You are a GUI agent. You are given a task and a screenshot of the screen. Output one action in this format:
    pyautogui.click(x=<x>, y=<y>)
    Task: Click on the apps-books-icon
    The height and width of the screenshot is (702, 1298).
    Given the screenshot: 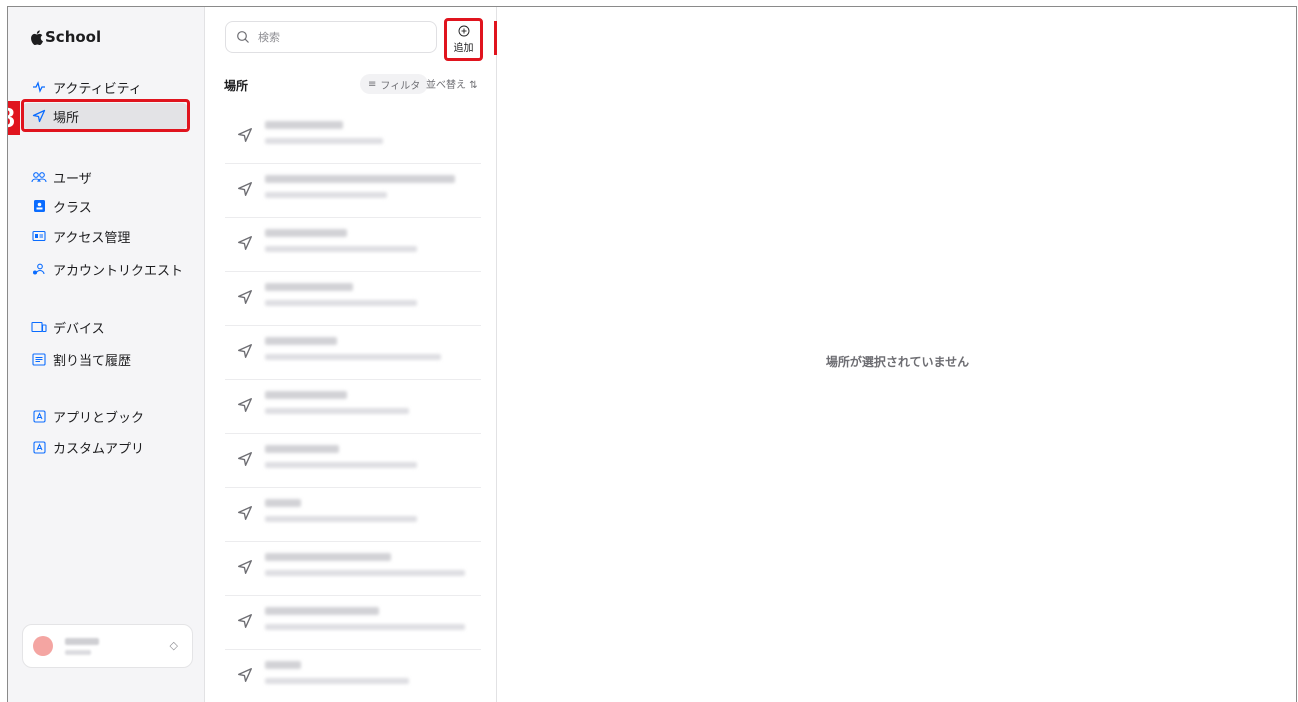 What is the action you would take?
    pyautogui.click(x=39, y=416)
    